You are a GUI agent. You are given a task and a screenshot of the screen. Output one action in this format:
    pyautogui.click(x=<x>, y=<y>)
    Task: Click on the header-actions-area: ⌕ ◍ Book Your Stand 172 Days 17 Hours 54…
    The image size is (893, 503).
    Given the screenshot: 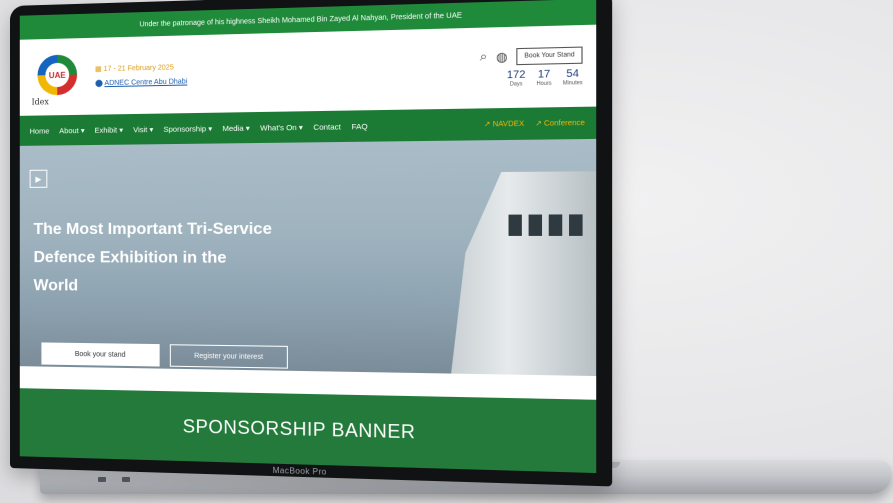 What is the action you would take?
    pyautogui.click(x=531, y=66)
    